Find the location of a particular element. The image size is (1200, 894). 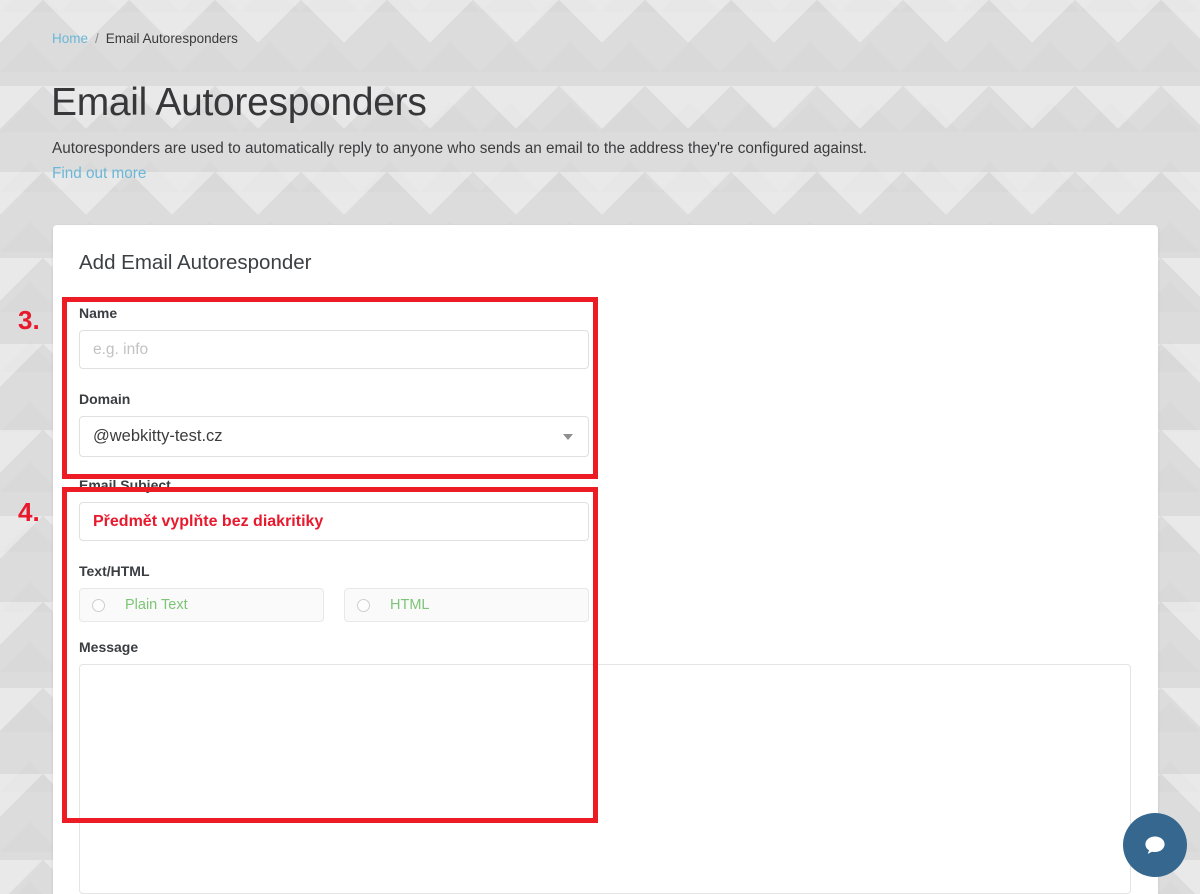

breadcrumb: Home / Email Autoresponders is located at coordinates (145, 38).